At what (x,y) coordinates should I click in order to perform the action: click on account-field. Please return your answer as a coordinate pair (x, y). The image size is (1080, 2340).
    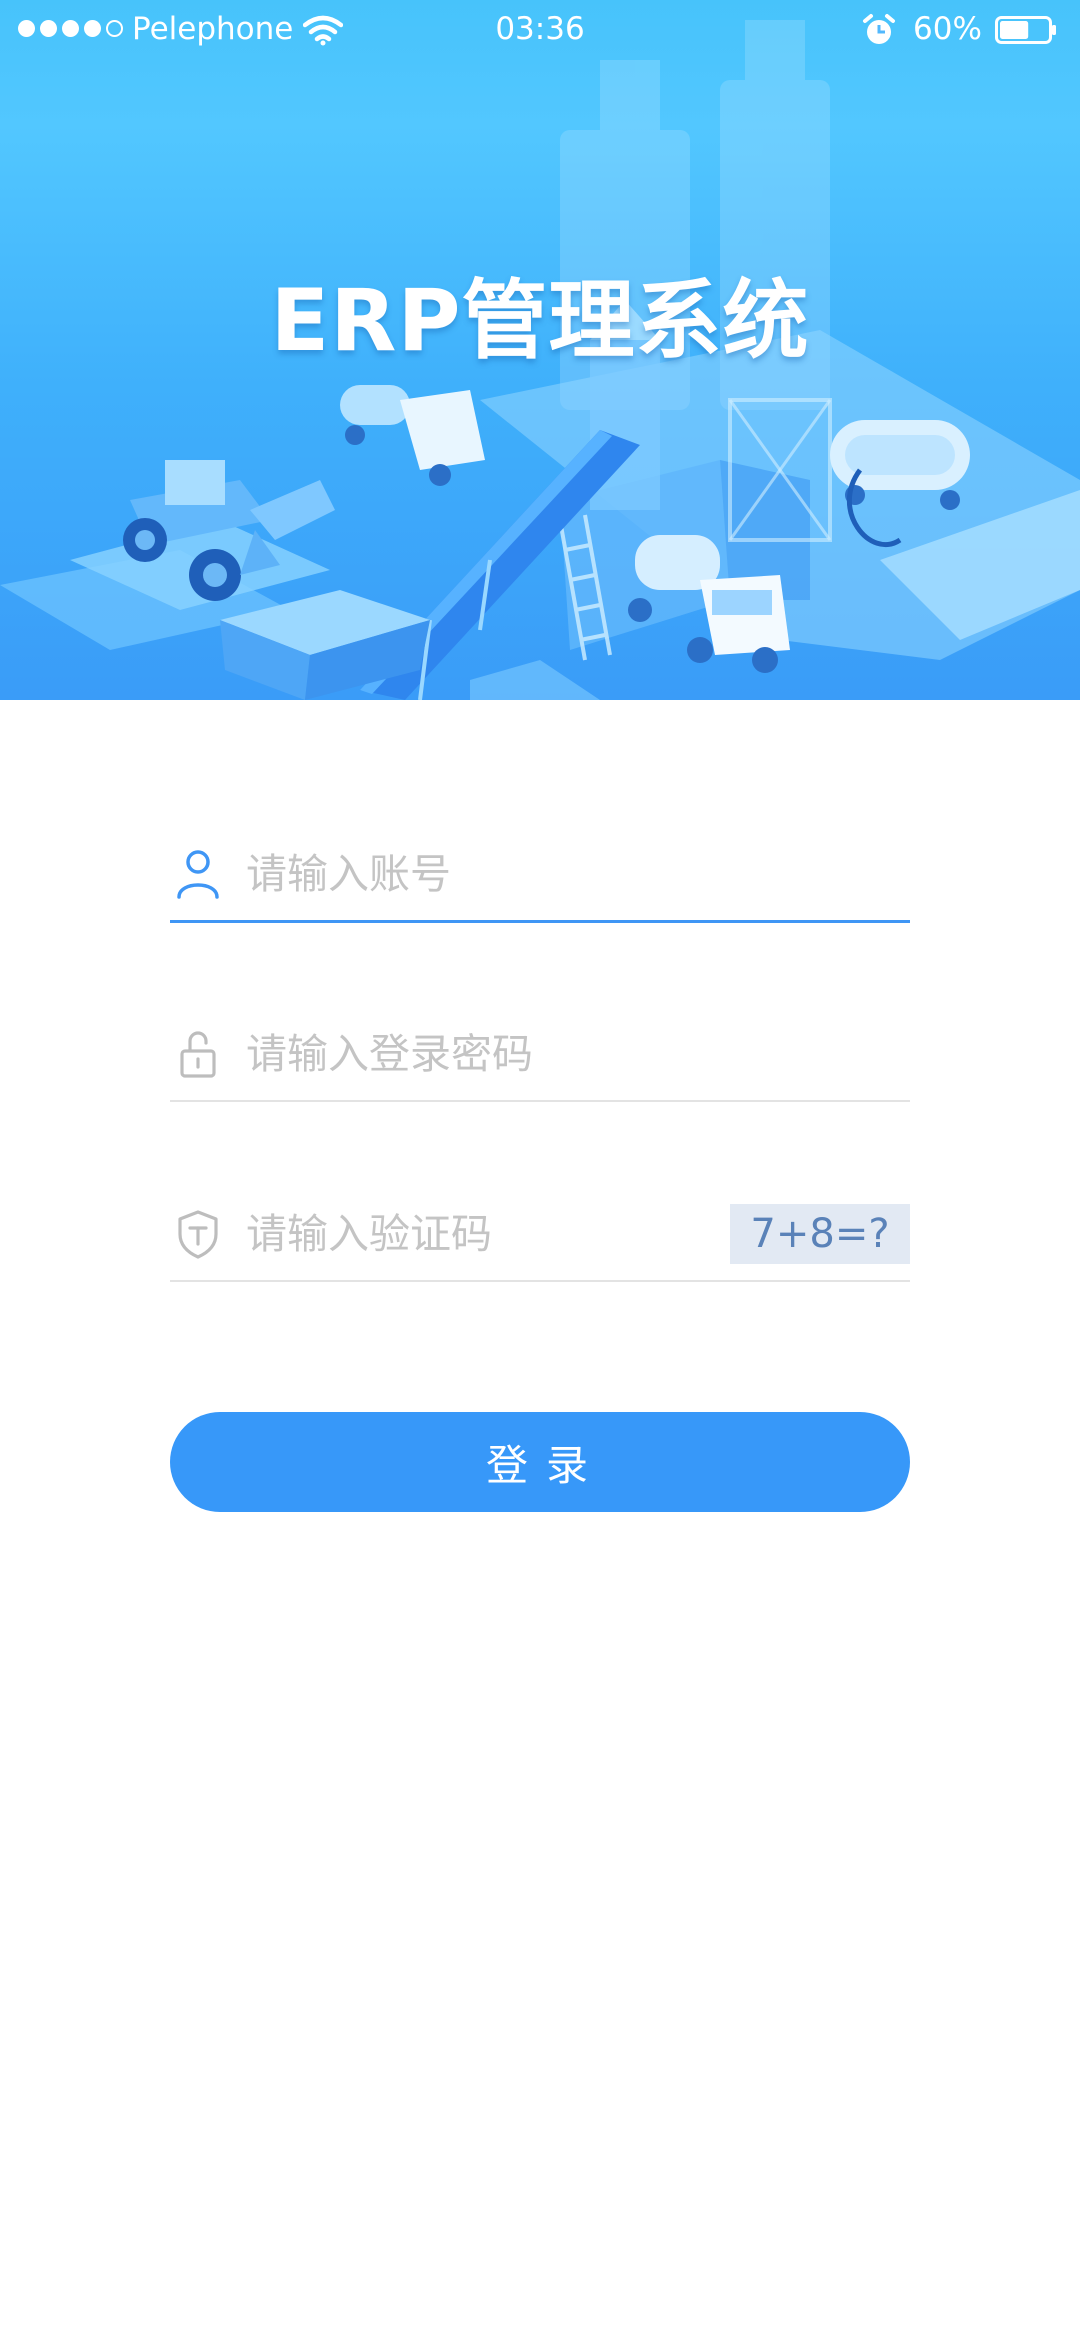
    Looking at the image, I should click on (540, 876).